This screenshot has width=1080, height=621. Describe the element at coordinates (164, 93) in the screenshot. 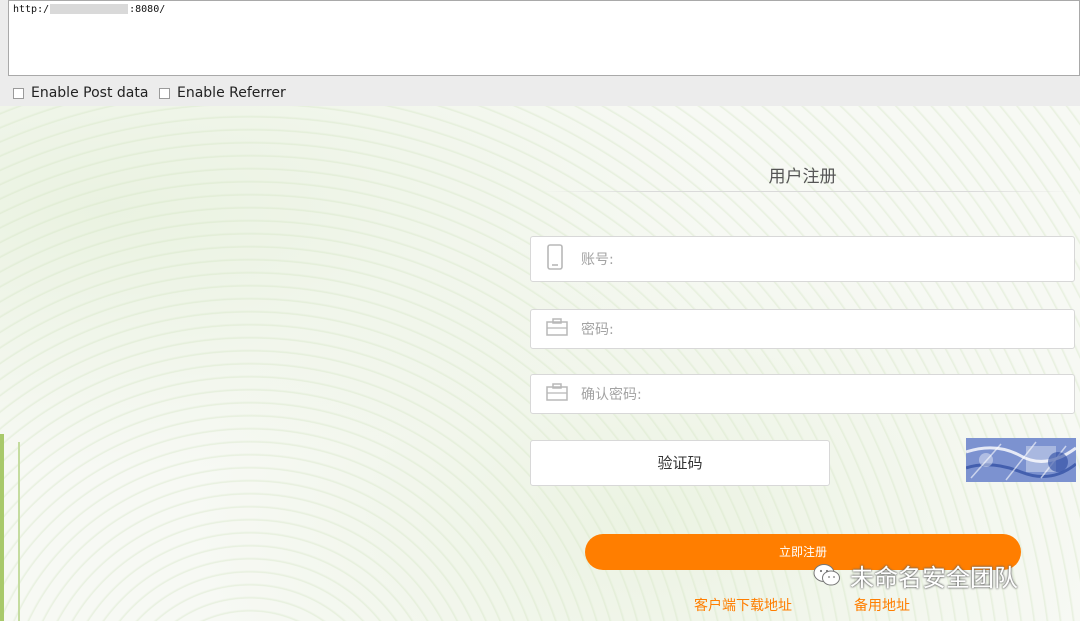

I see `enable-referrer-checkbox` at that location.